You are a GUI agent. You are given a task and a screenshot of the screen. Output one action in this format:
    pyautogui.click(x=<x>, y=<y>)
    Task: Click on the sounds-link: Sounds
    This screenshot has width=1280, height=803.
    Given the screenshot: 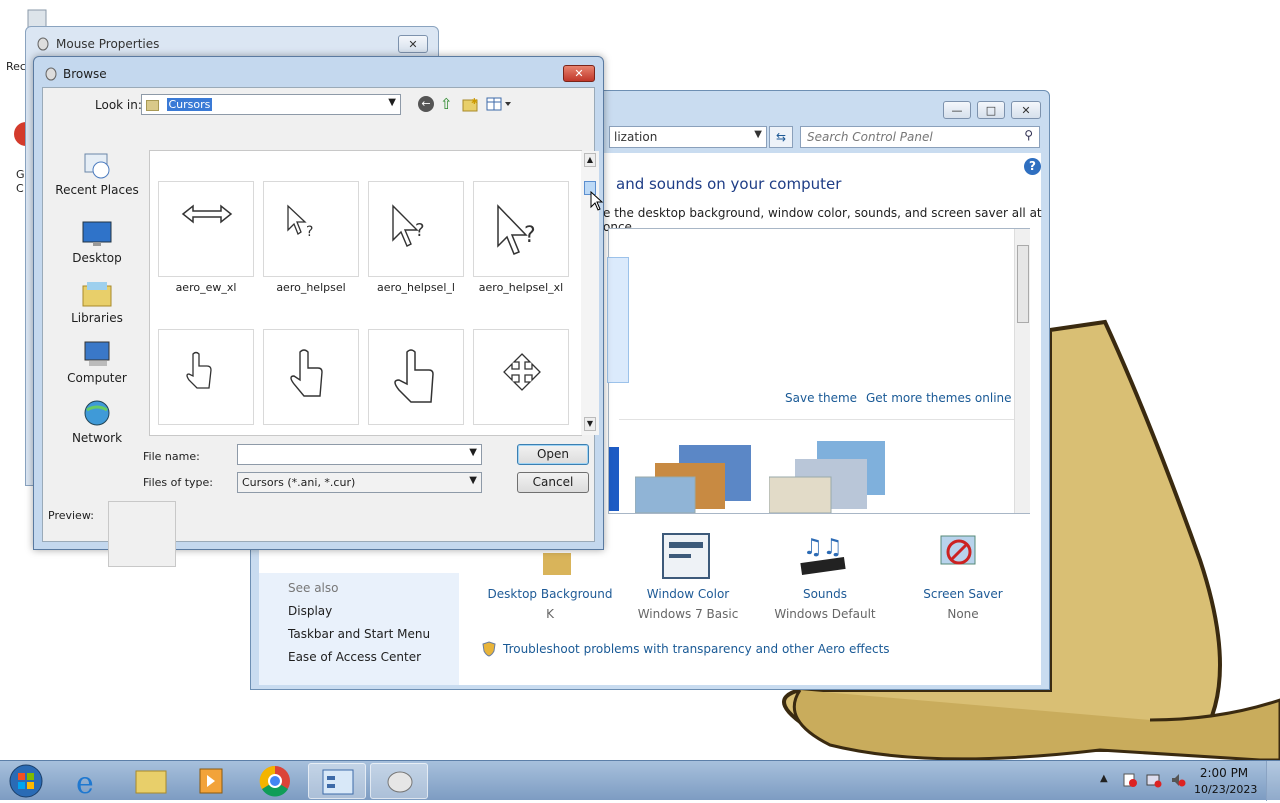 What is the action you would take?
    pyautogui.click(x=825, y=594)
    